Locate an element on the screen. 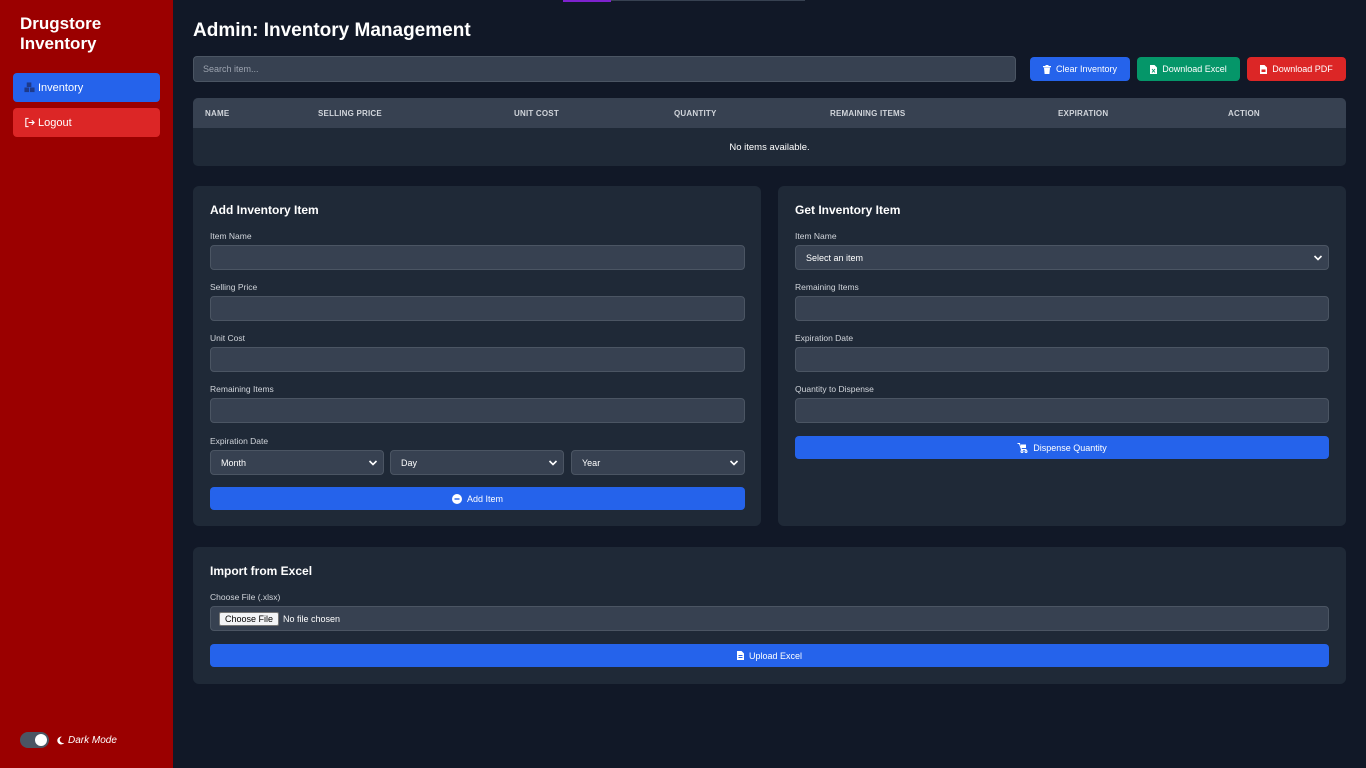  add-item-button: Add Item is located at coordinates (477, 498).